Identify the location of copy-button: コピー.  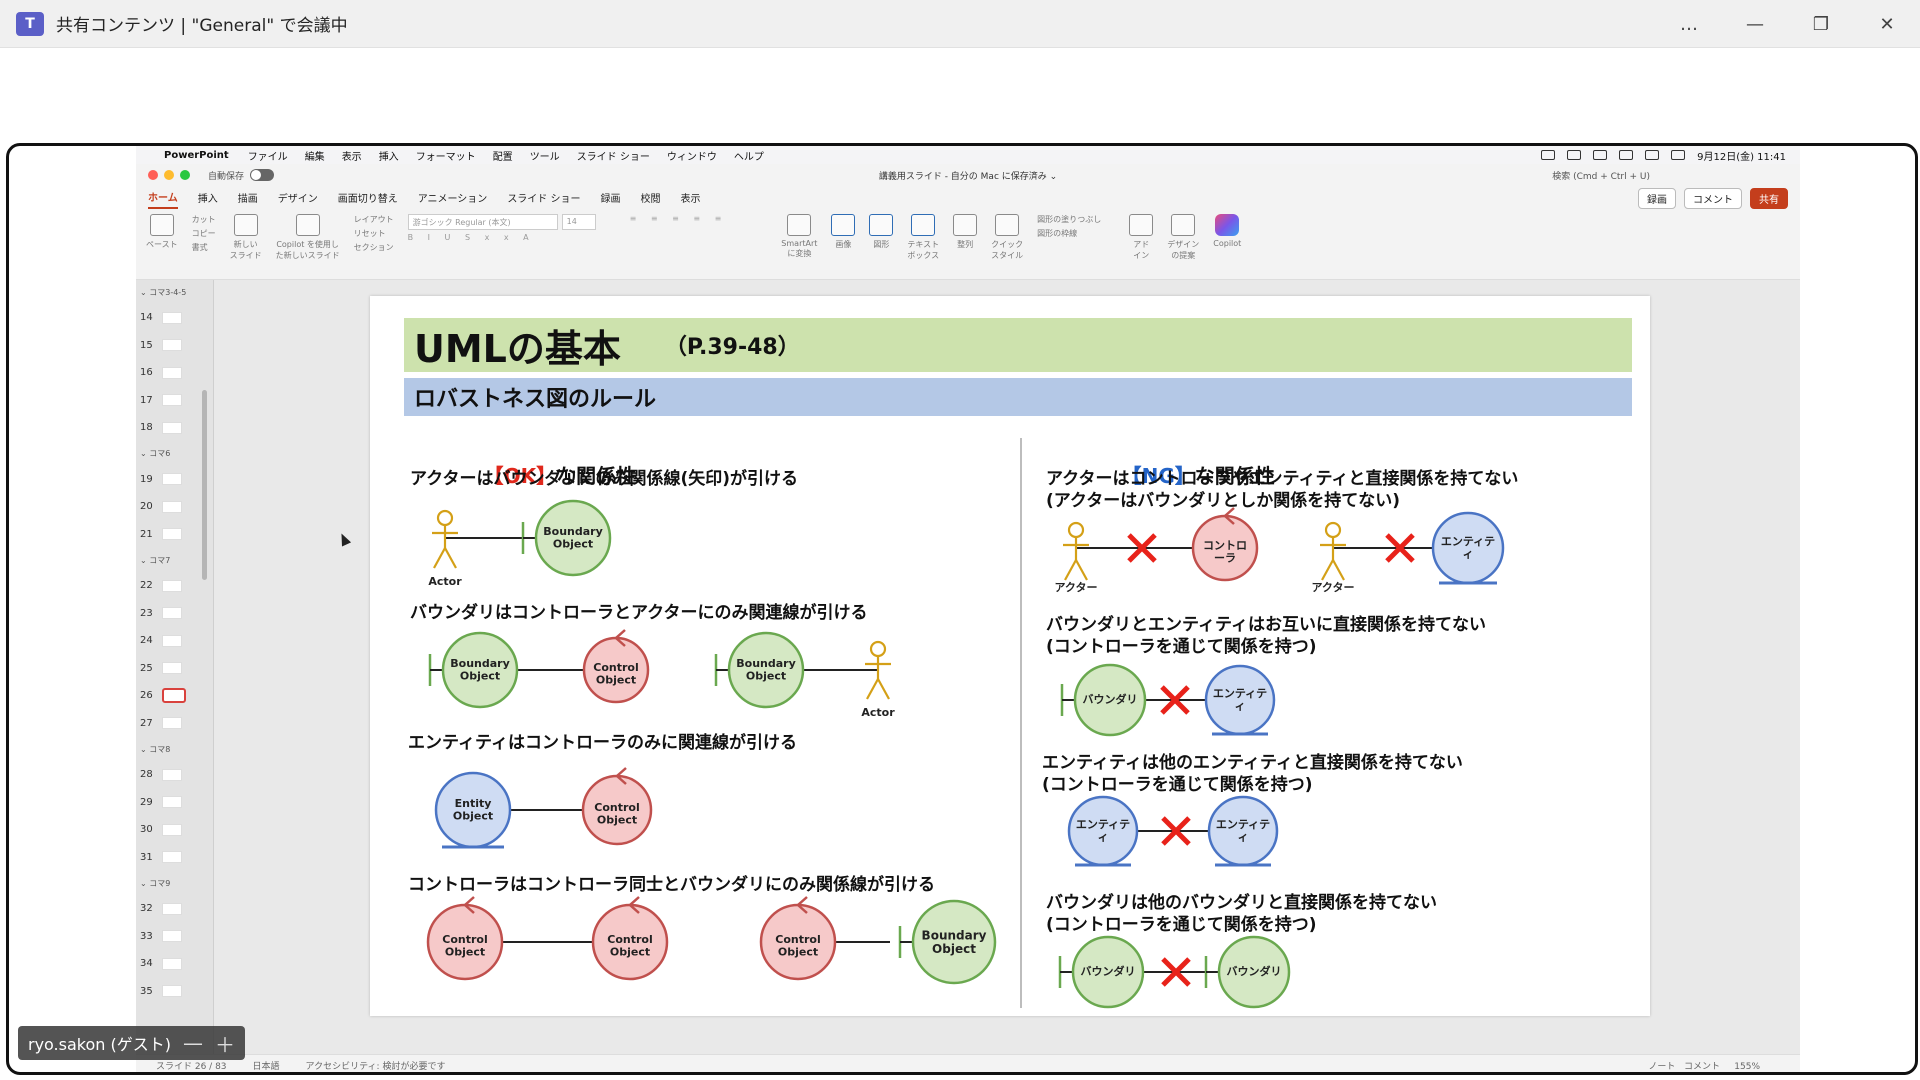
(204, 233).